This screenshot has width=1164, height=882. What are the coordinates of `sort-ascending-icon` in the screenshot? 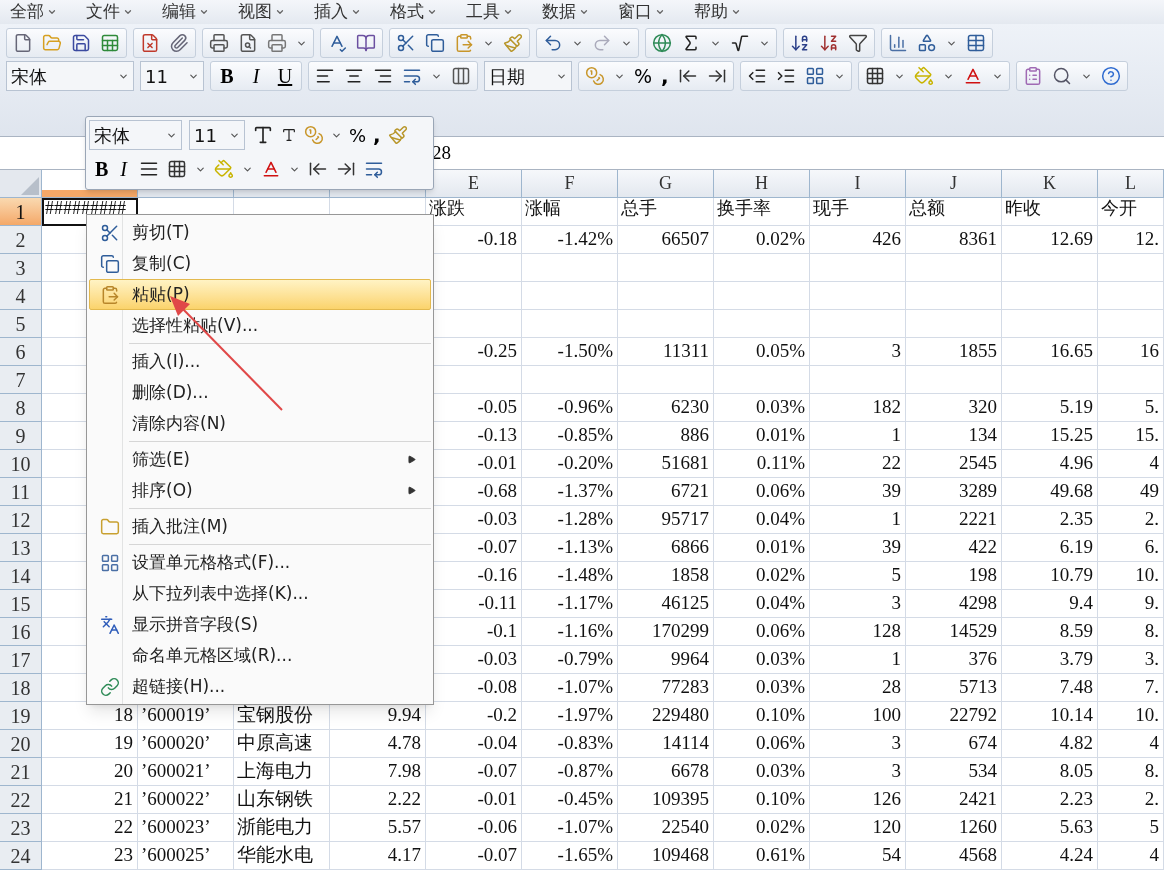 It's located at (800, 43).